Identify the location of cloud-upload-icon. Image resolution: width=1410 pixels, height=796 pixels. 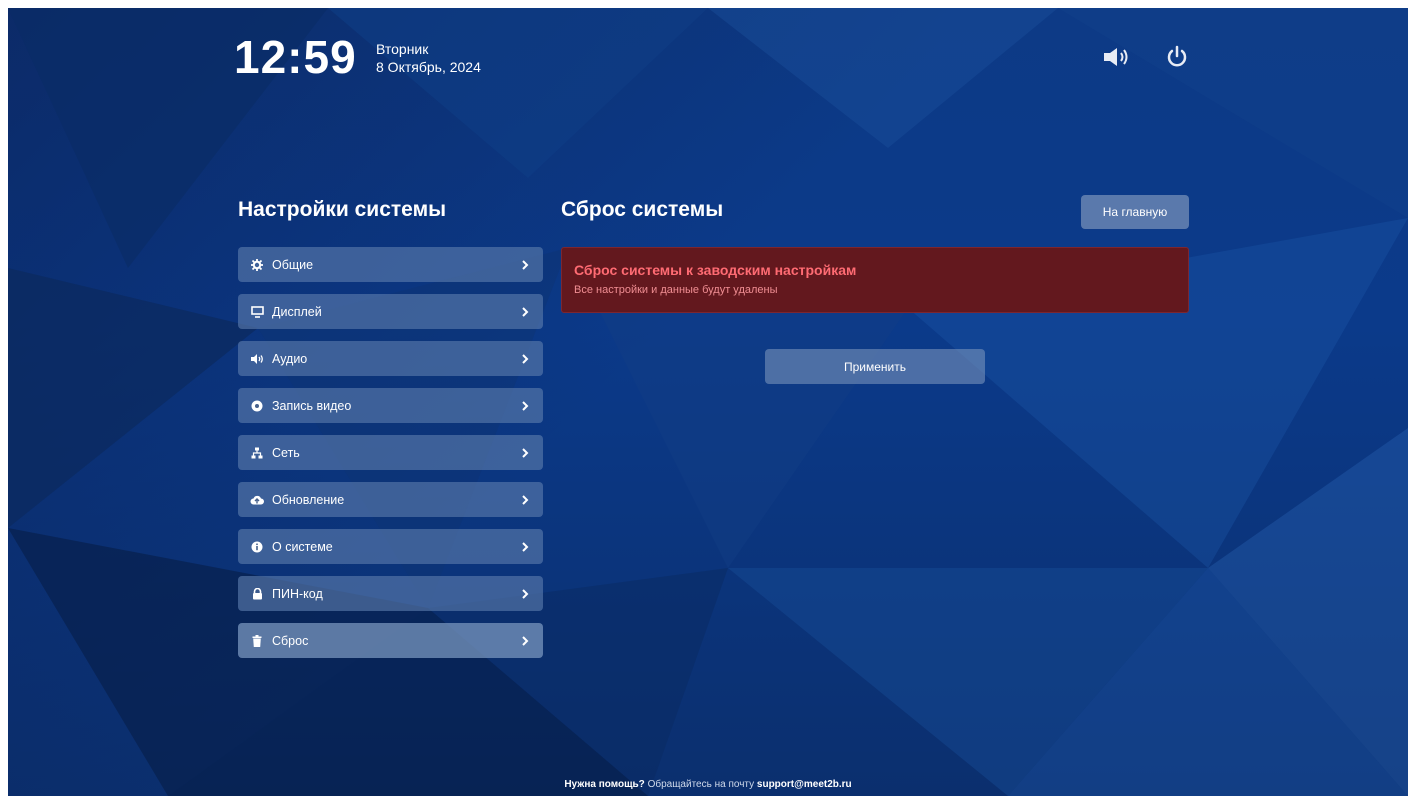
(257, 500).